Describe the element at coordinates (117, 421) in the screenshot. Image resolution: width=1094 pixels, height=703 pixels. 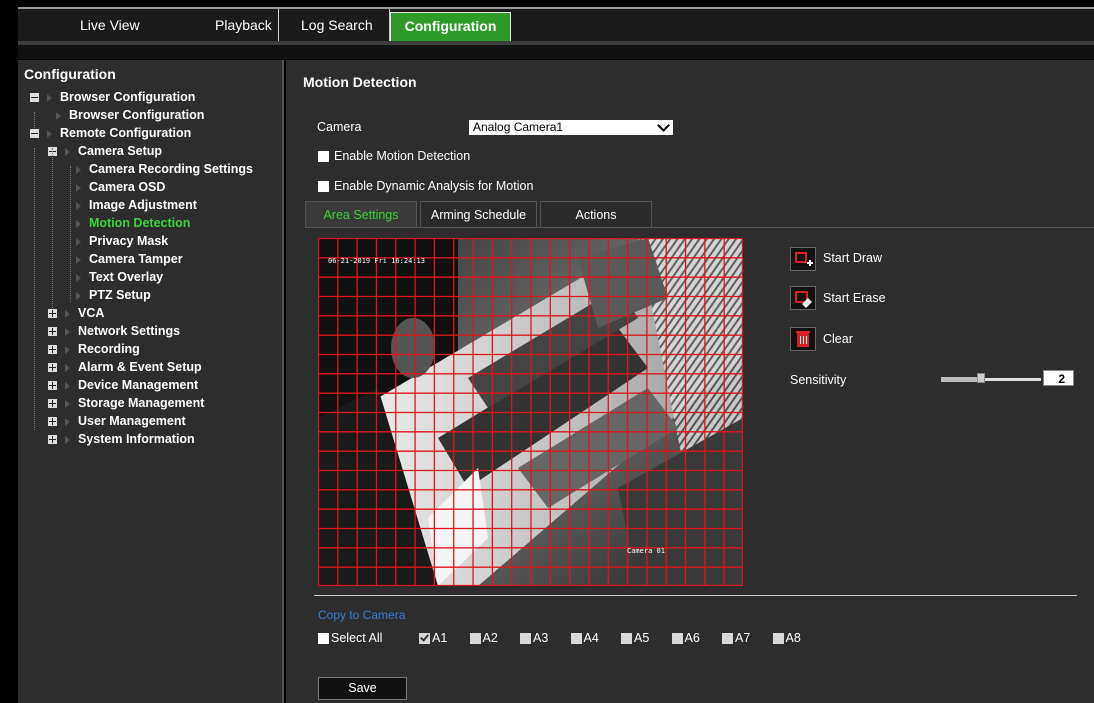
I see `tree-item: User Management` at that location.